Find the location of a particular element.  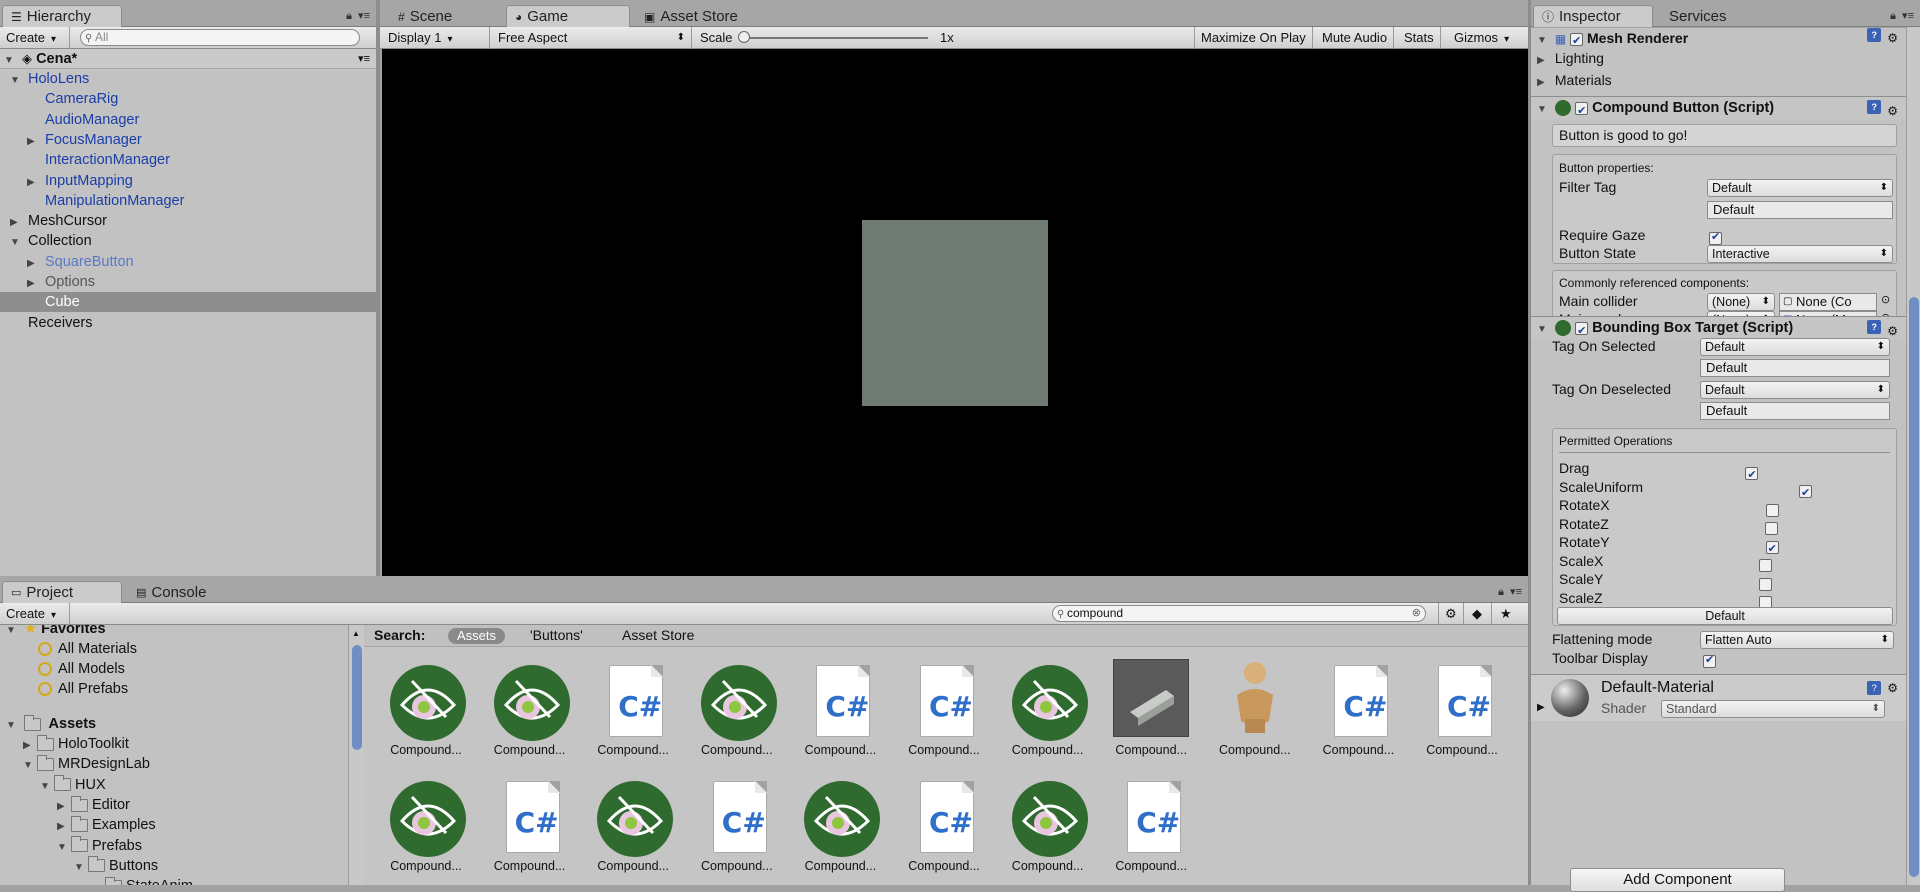

tag-on-selected-field: Default is located at coordinates (1795, 368).